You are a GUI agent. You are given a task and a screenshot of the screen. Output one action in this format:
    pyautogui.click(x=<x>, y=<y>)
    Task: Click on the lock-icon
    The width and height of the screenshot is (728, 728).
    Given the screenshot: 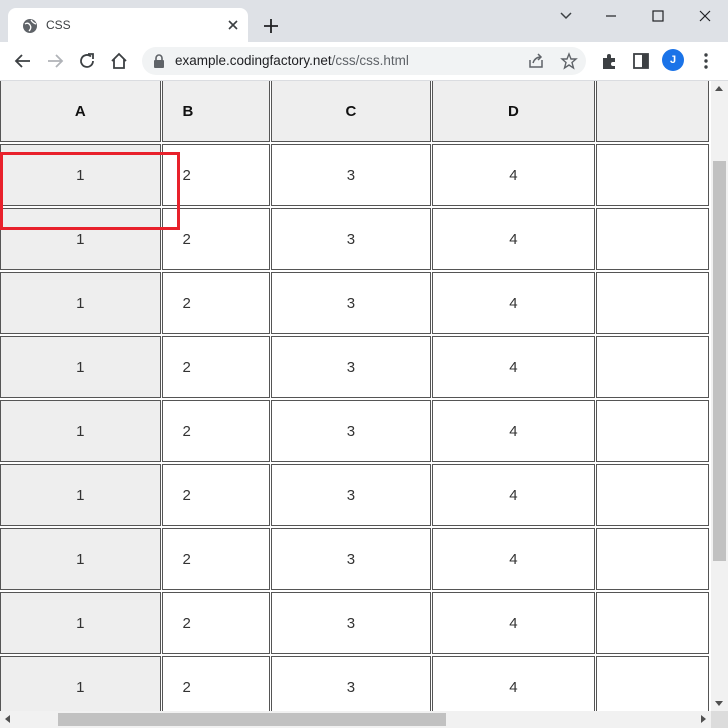 What is the action you would take?
    pyautogui.click(x=159, y=61)
    